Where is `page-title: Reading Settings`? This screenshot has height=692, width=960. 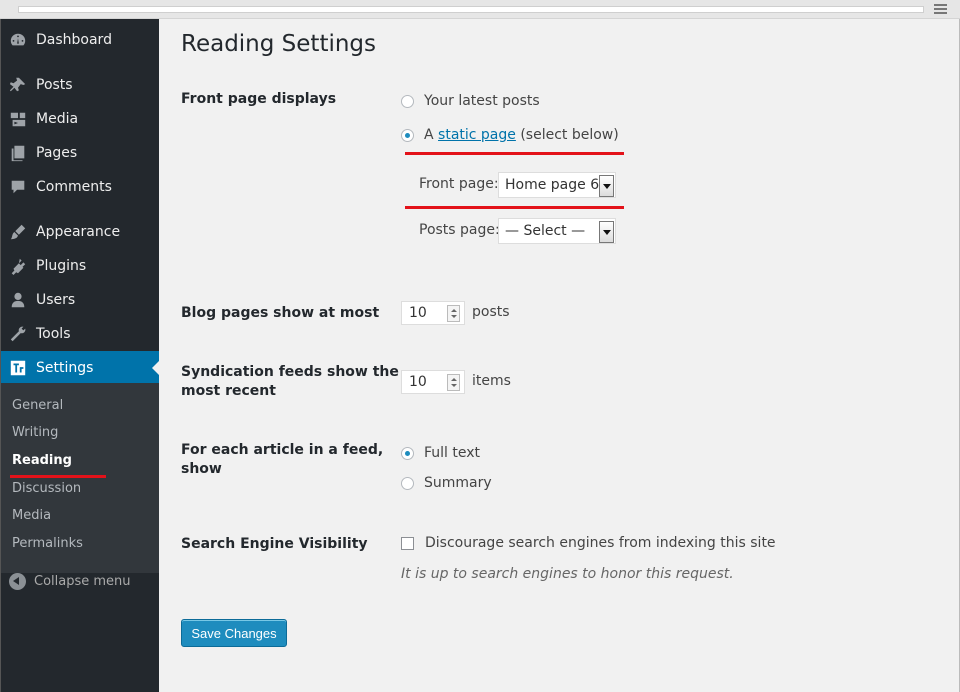 page-title: Reading Settings is located at coordinates (279, 44).